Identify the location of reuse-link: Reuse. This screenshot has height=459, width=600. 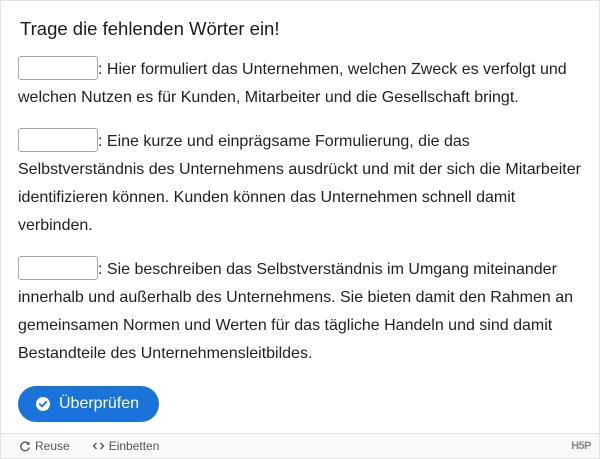
(44, 446).